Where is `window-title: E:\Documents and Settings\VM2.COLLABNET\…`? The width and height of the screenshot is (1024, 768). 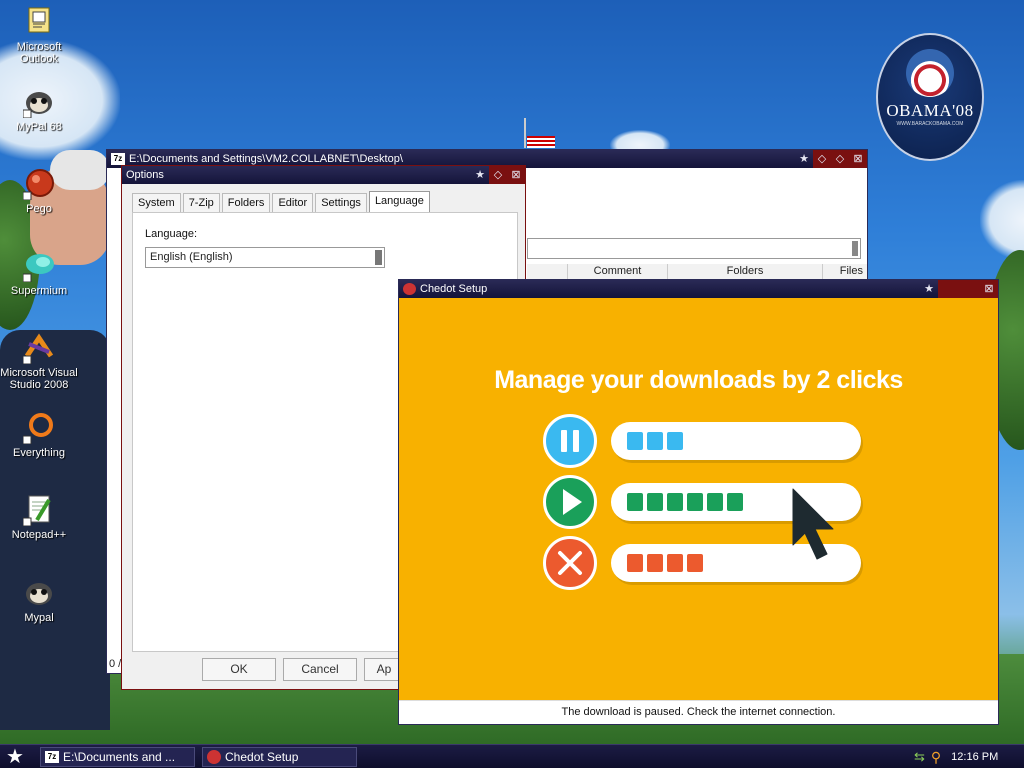
window-title: E:\Documents and Settings\VM2.COLLABNET\… is located at coordinates (266, 159).